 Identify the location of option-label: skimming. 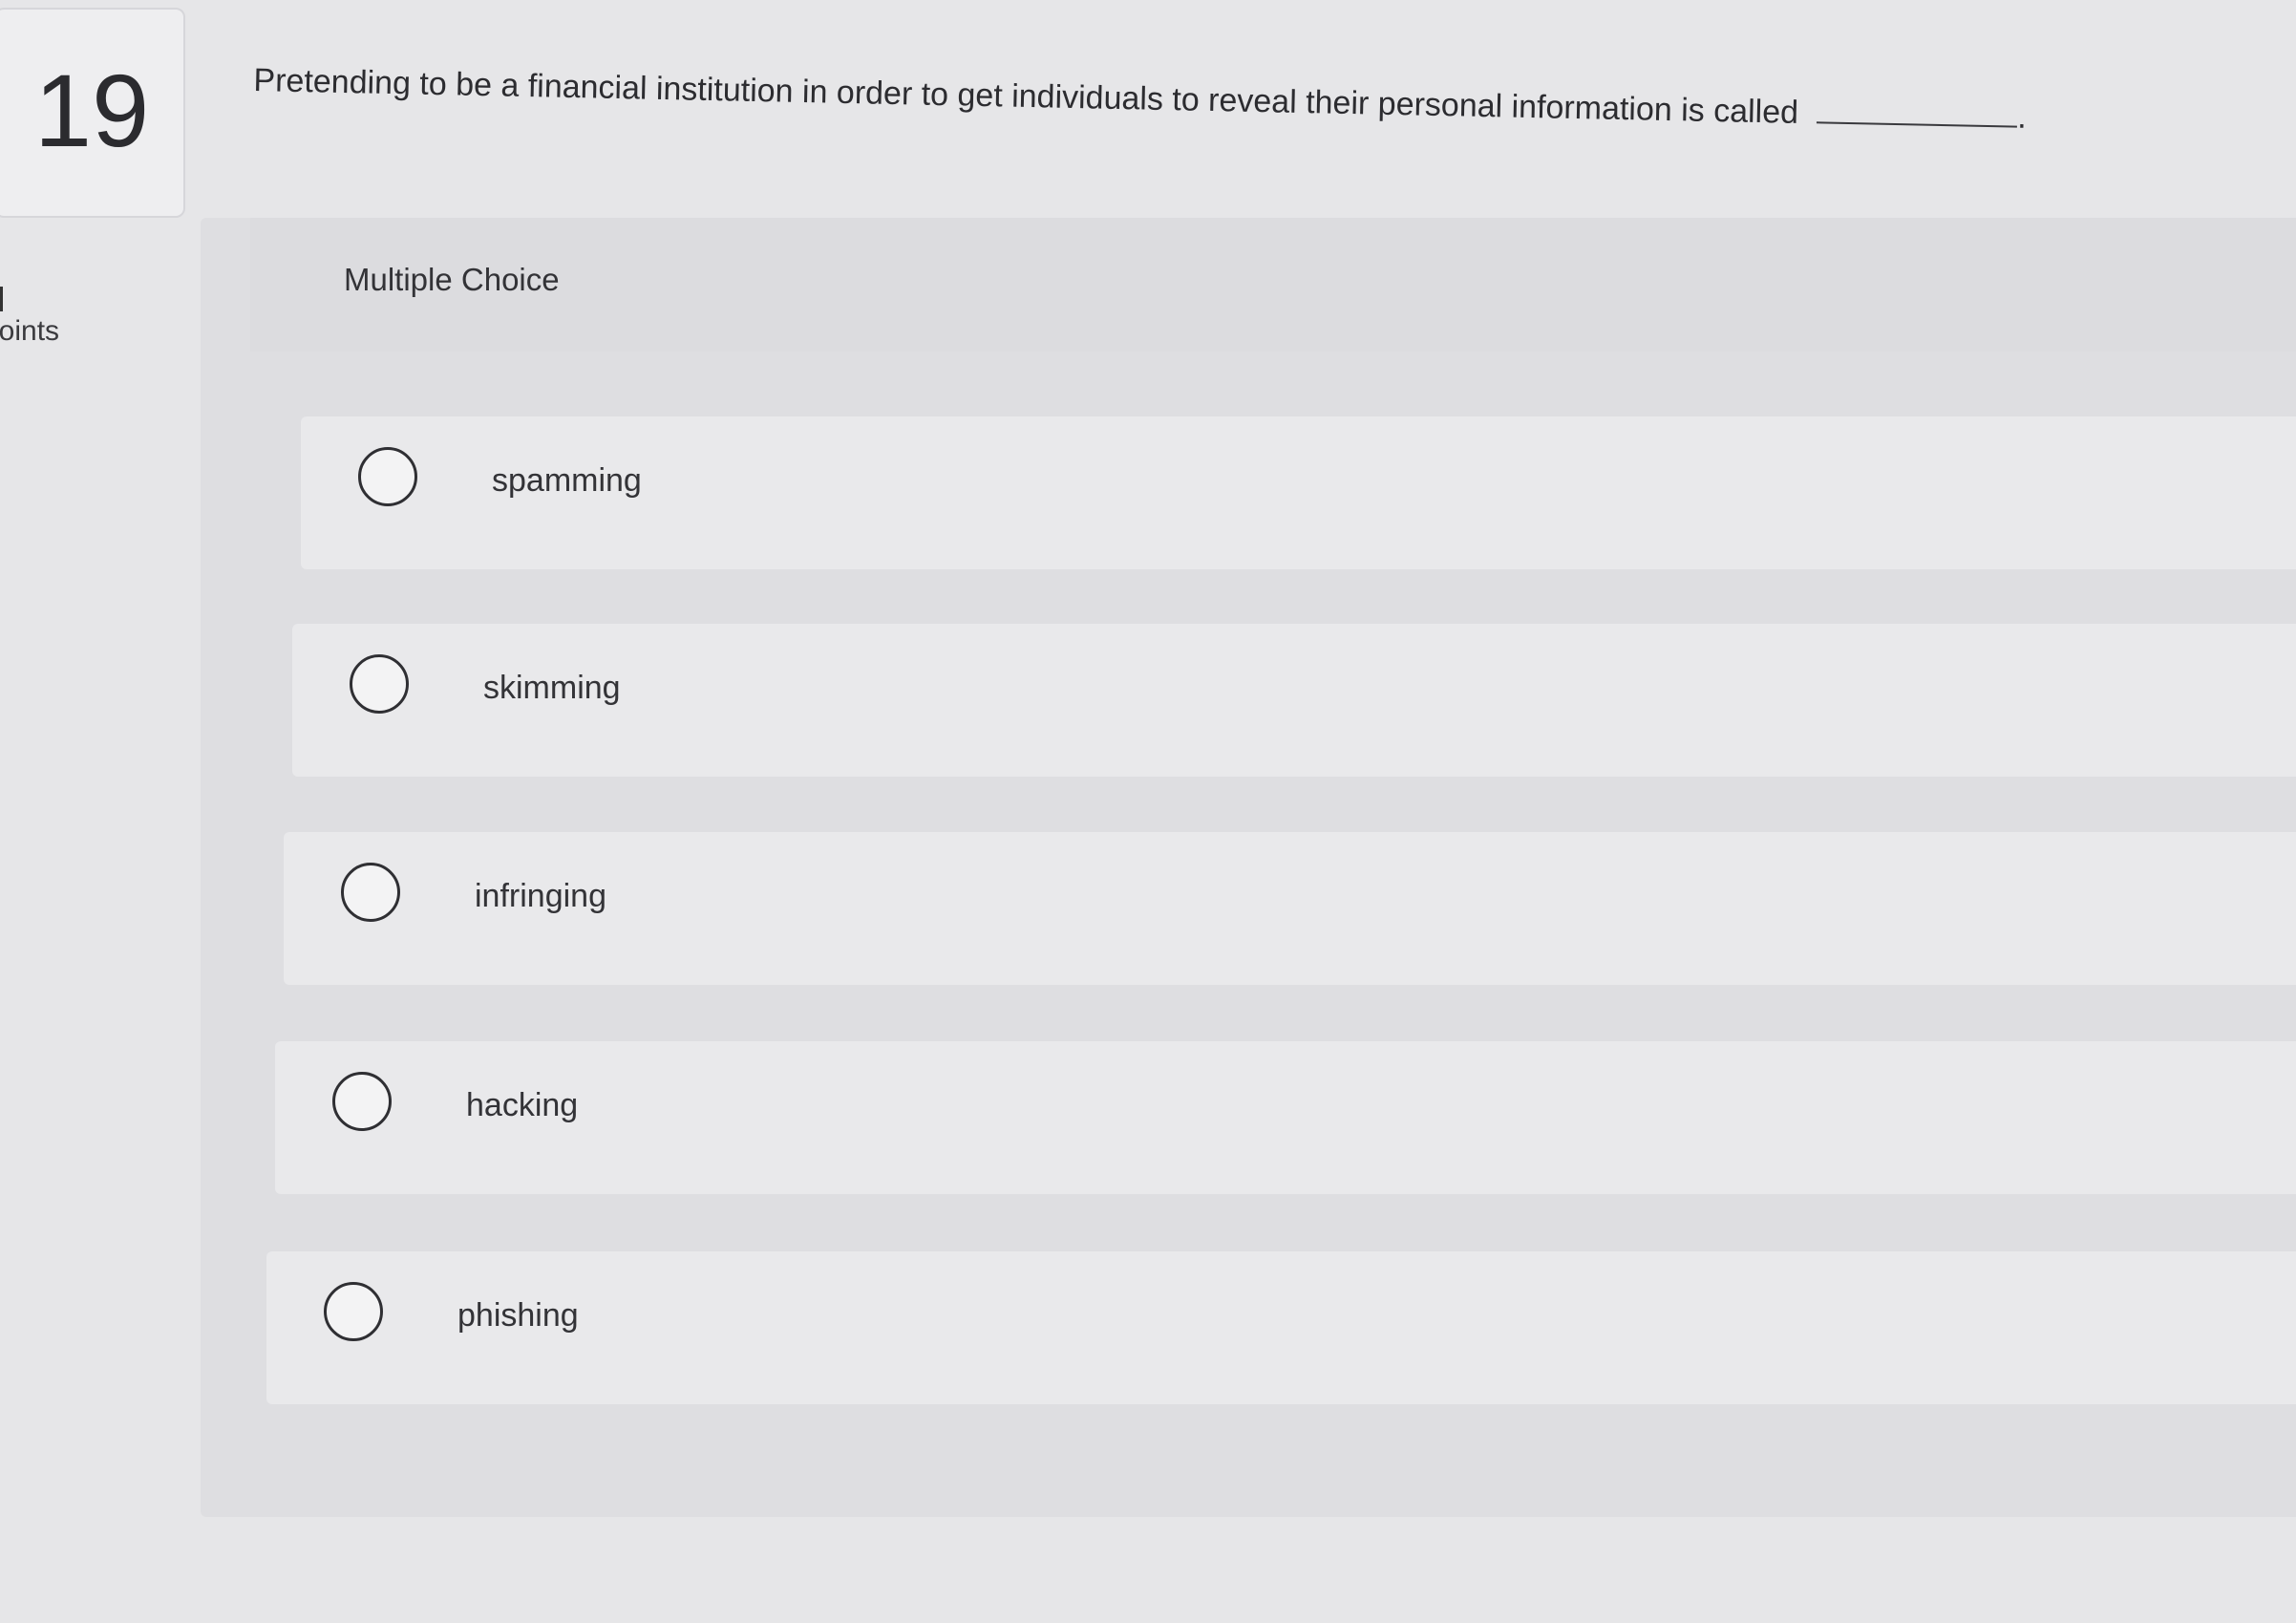
(552, 688).